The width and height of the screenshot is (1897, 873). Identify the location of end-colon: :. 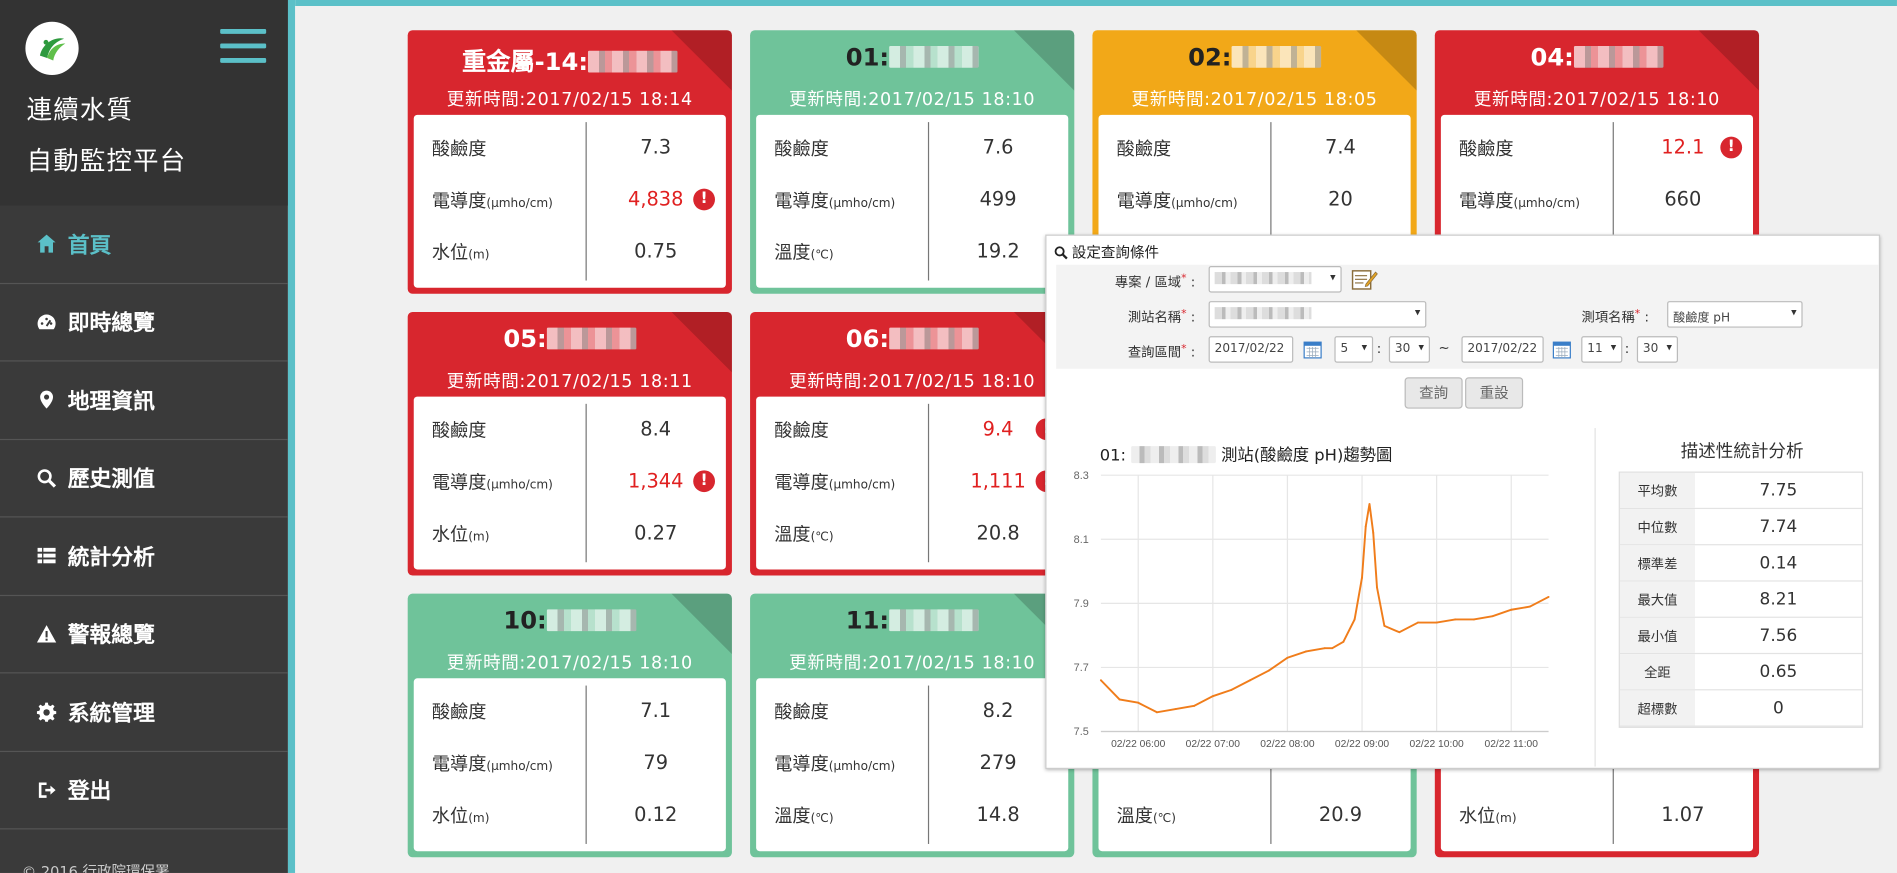
(1627, 348).